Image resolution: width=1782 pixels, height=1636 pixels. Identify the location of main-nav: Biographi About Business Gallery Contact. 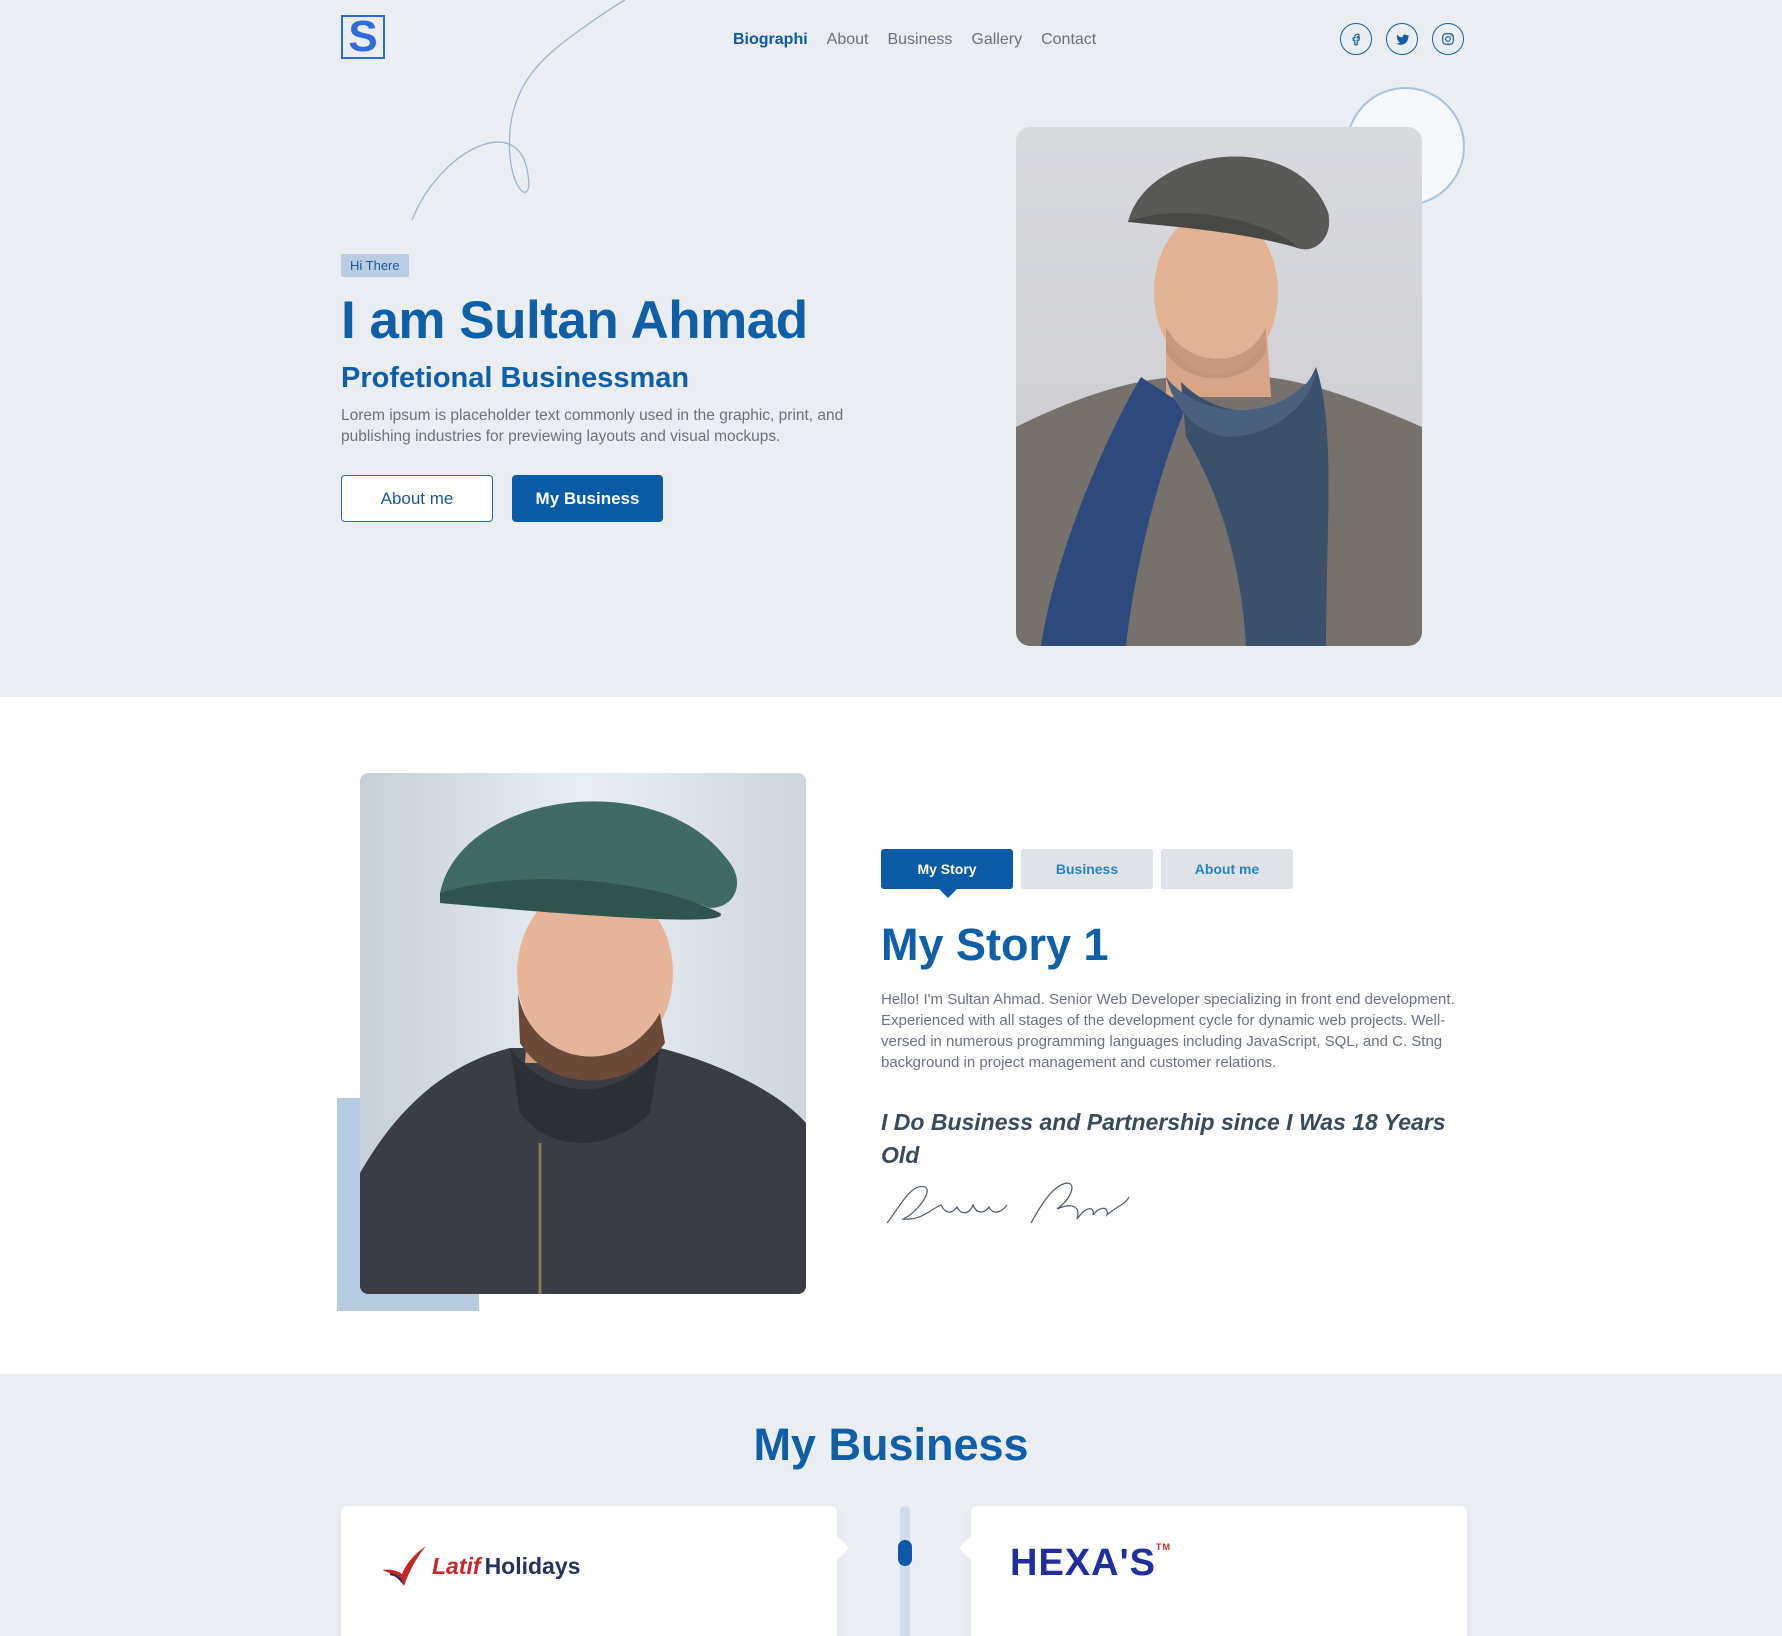
(914, 40).